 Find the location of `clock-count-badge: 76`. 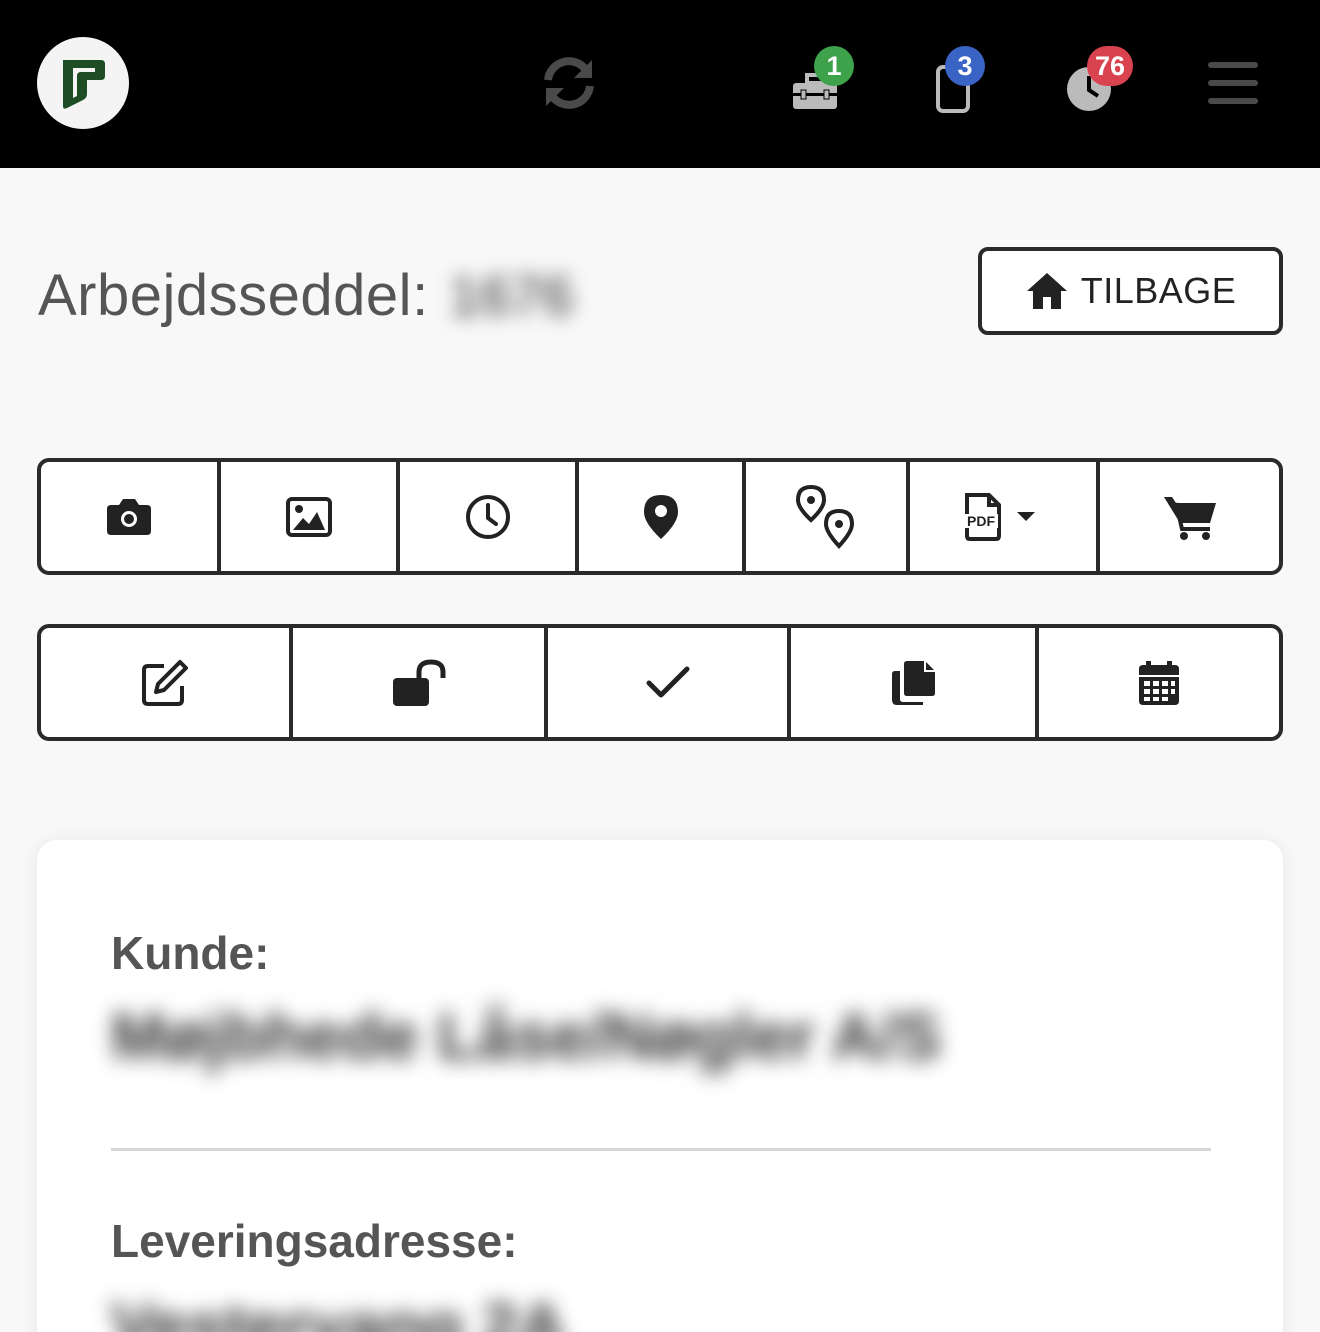

clock-count-badge: 76 is located at coordinates (1110, 66).